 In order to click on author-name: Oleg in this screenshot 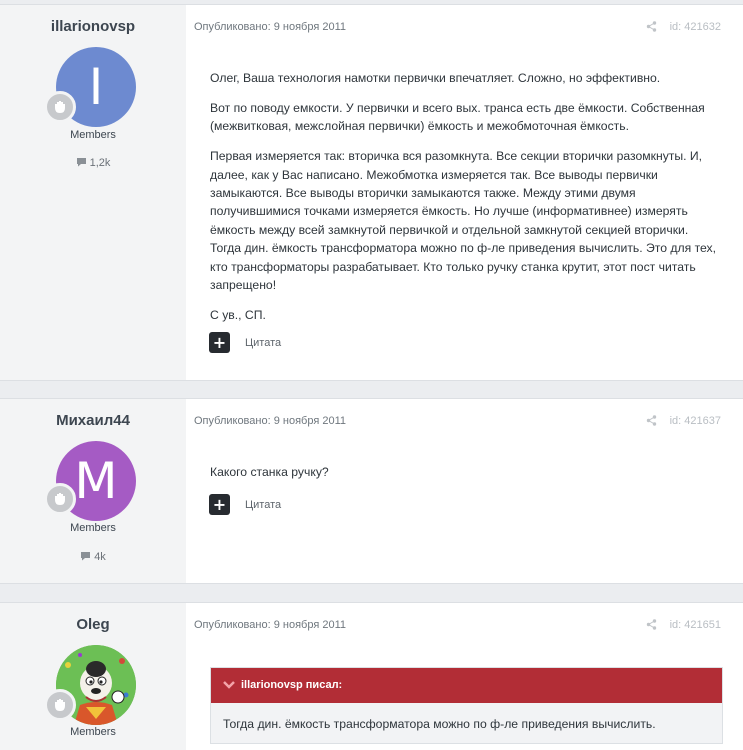, I will do `click(93, 624)`.